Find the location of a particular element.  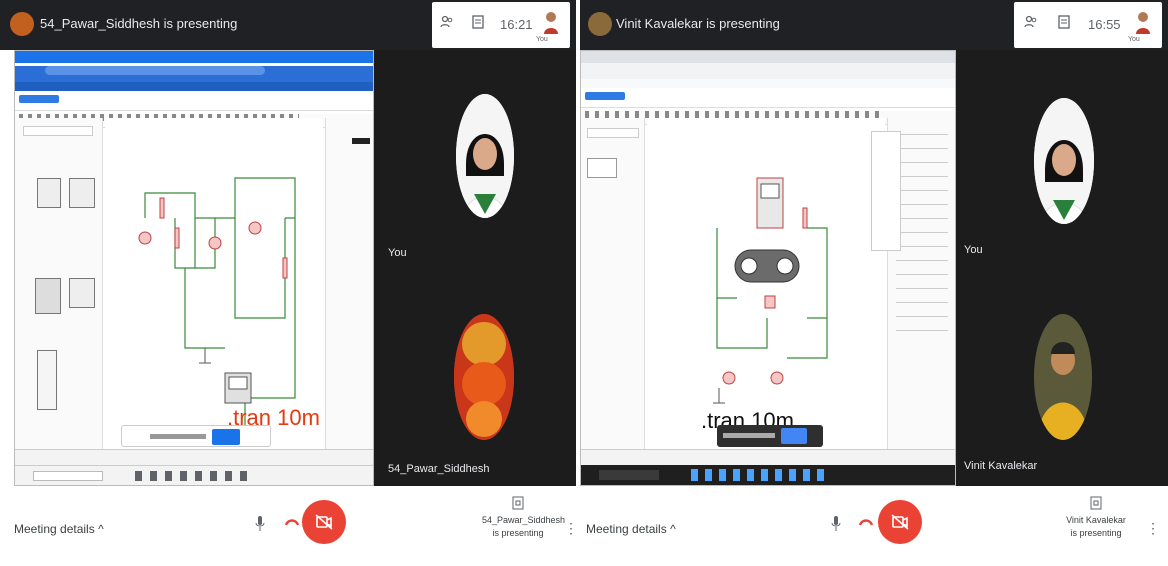

presenting-indicator: Vinit Kavalekar is presenting is located at coordinates (1096, 518).